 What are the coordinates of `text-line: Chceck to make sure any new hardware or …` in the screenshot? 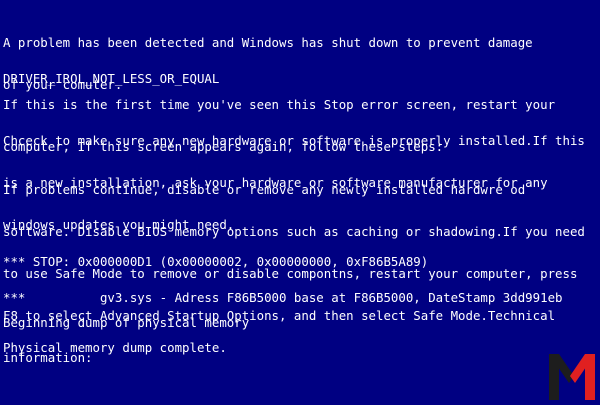 It's located at (294, 140).